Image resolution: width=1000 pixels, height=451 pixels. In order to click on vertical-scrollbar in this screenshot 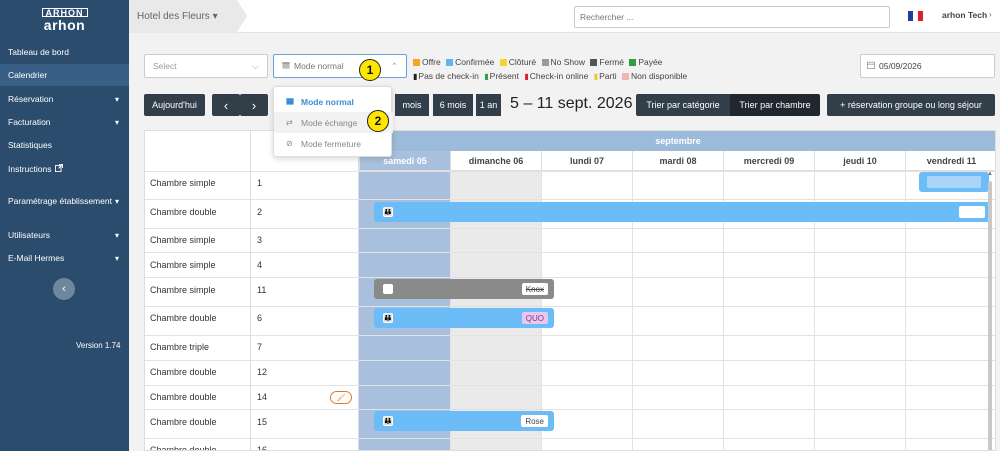, I will do `click(990, 315)`.